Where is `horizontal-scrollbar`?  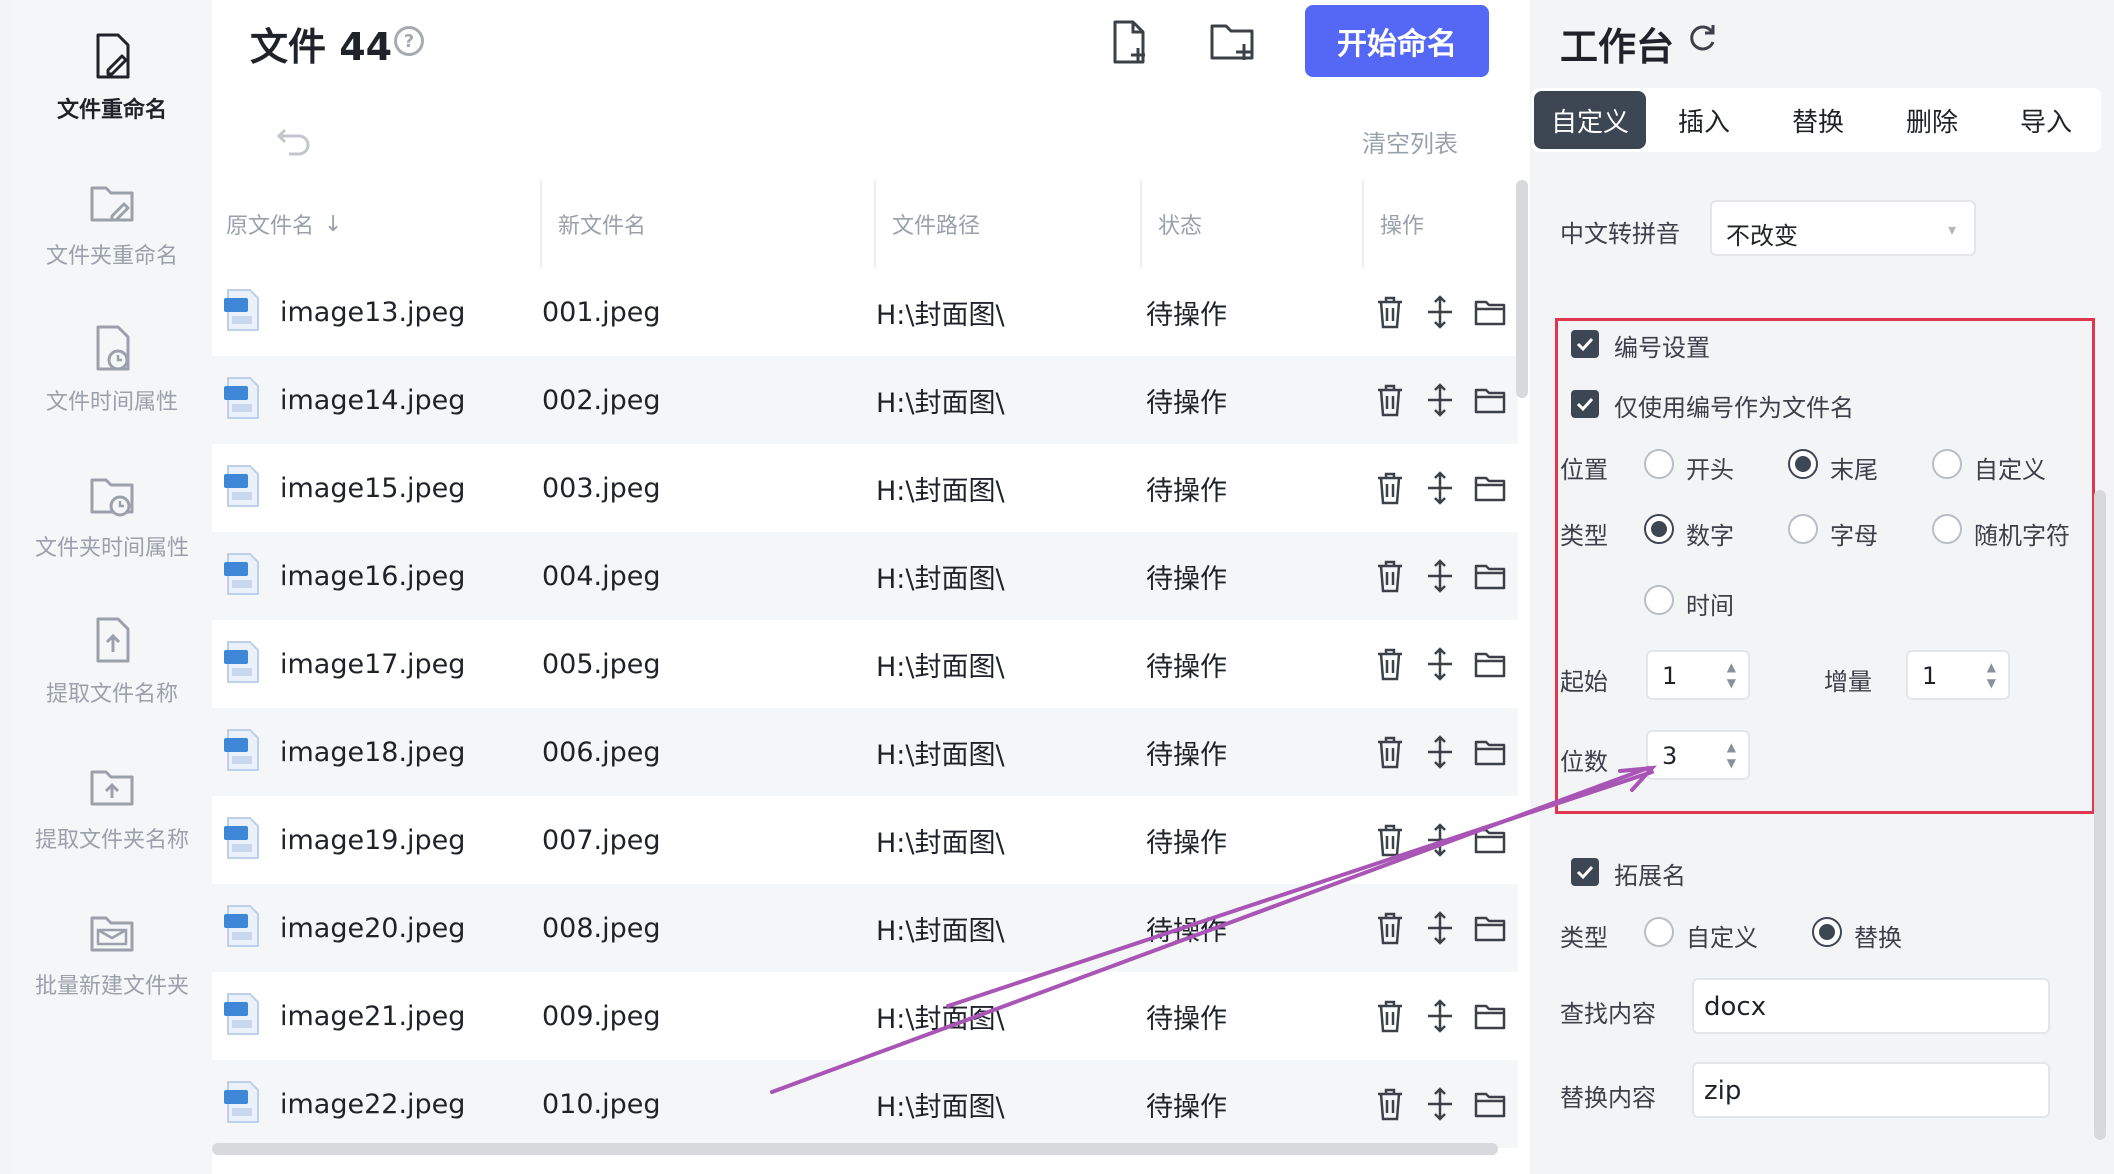
horizontal-scrollbar is located at coordinates (855, 1149).